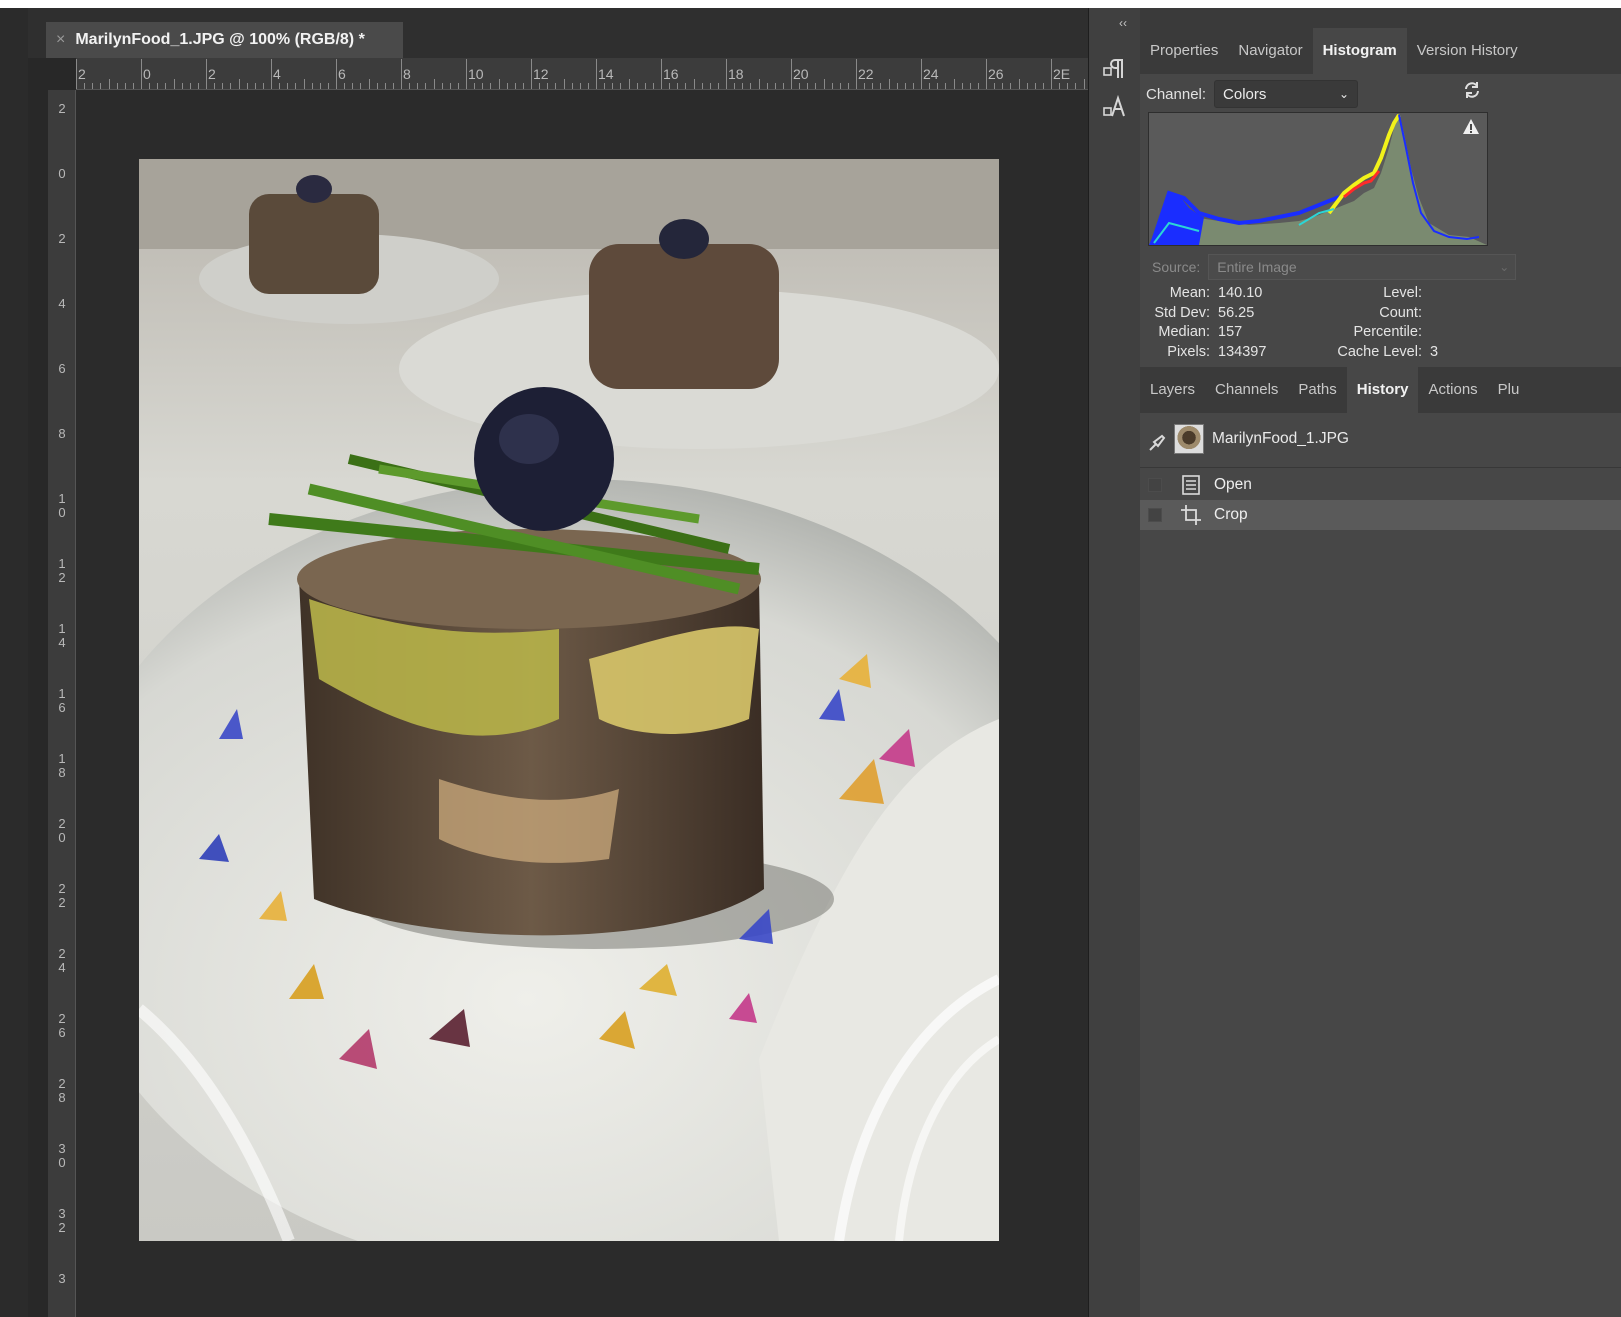  What do you see at coordinates (62, 303) in the screenshot?
I see `ruler-left-label: 4` at bounding box center [62, 303].